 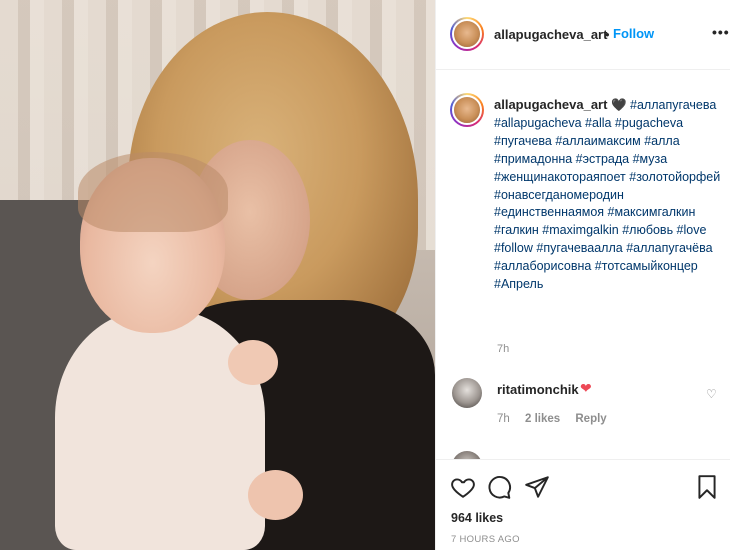 I want to click on author-avatar, so click(x=467, y=34).